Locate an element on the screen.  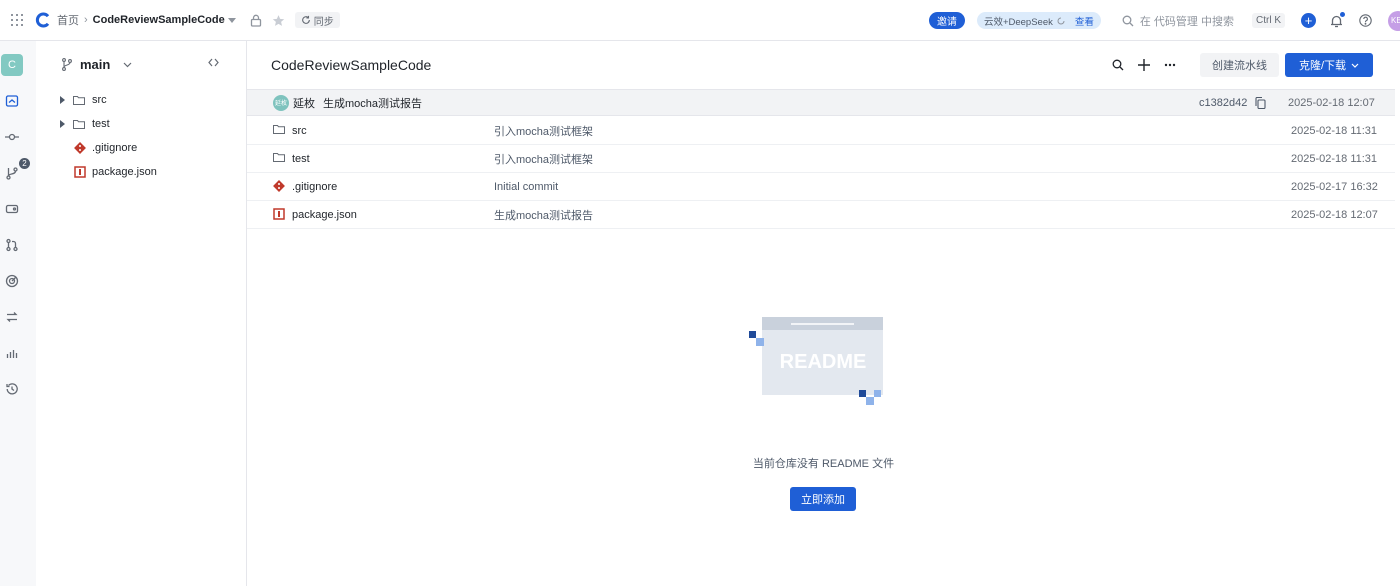
lock-icon is located at coordinates (256, 20).